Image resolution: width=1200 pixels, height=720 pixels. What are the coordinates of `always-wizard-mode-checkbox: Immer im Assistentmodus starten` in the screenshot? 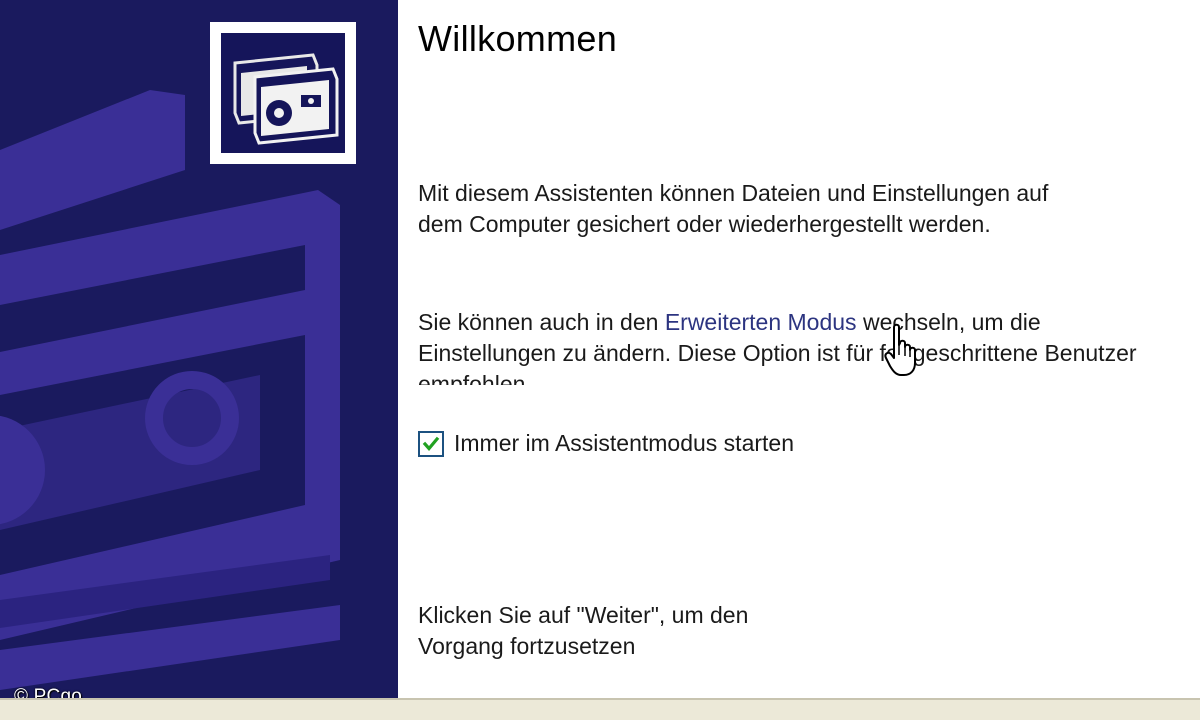 It's located at (606, 443).